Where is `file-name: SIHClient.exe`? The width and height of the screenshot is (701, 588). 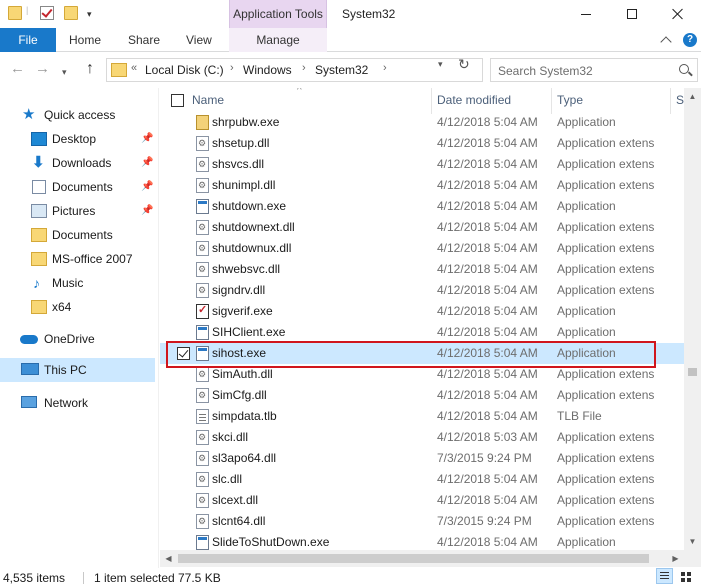
file-name: SIHClient.exe is located at coordinates (249, 332).